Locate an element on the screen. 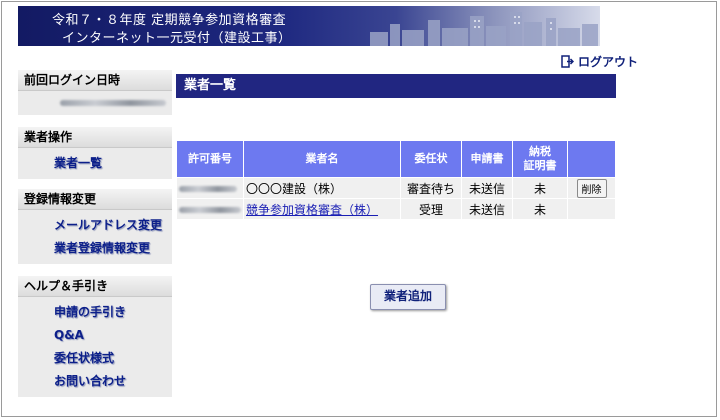 This screenshot has height=420, width=720. sidebar-item-email-change: メールアドレス変更 is located at coordinates (95, 225).